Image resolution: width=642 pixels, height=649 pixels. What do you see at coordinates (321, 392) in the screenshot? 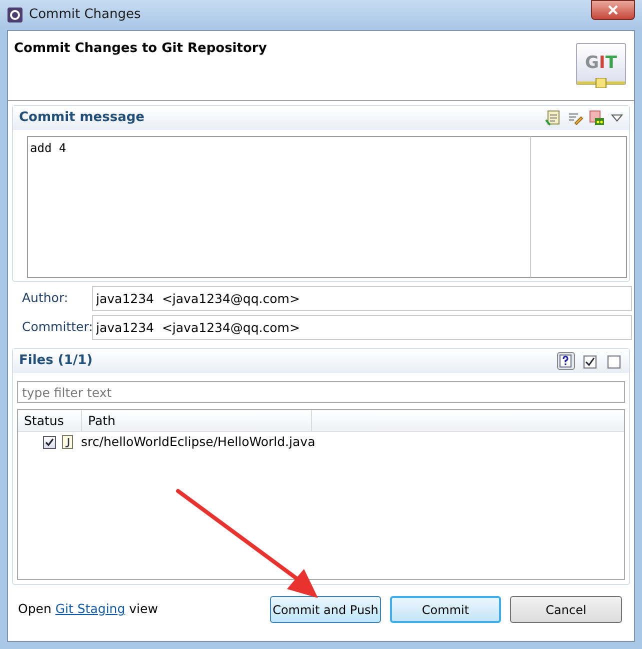
I see `filter-field: type filter text` at bounding box center [321, 392].